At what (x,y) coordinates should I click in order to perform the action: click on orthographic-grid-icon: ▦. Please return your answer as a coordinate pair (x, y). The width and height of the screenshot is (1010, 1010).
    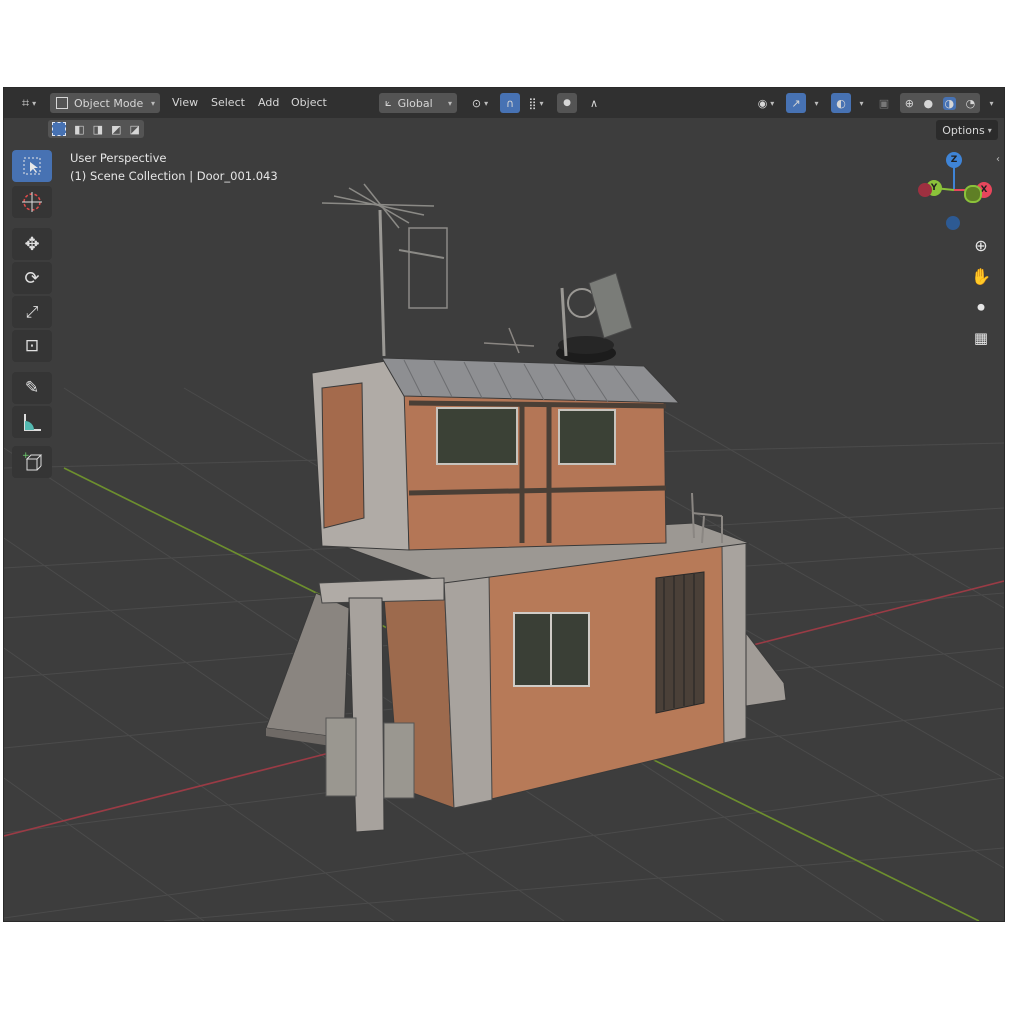
    Looking at the image, I should click on (981, 338).